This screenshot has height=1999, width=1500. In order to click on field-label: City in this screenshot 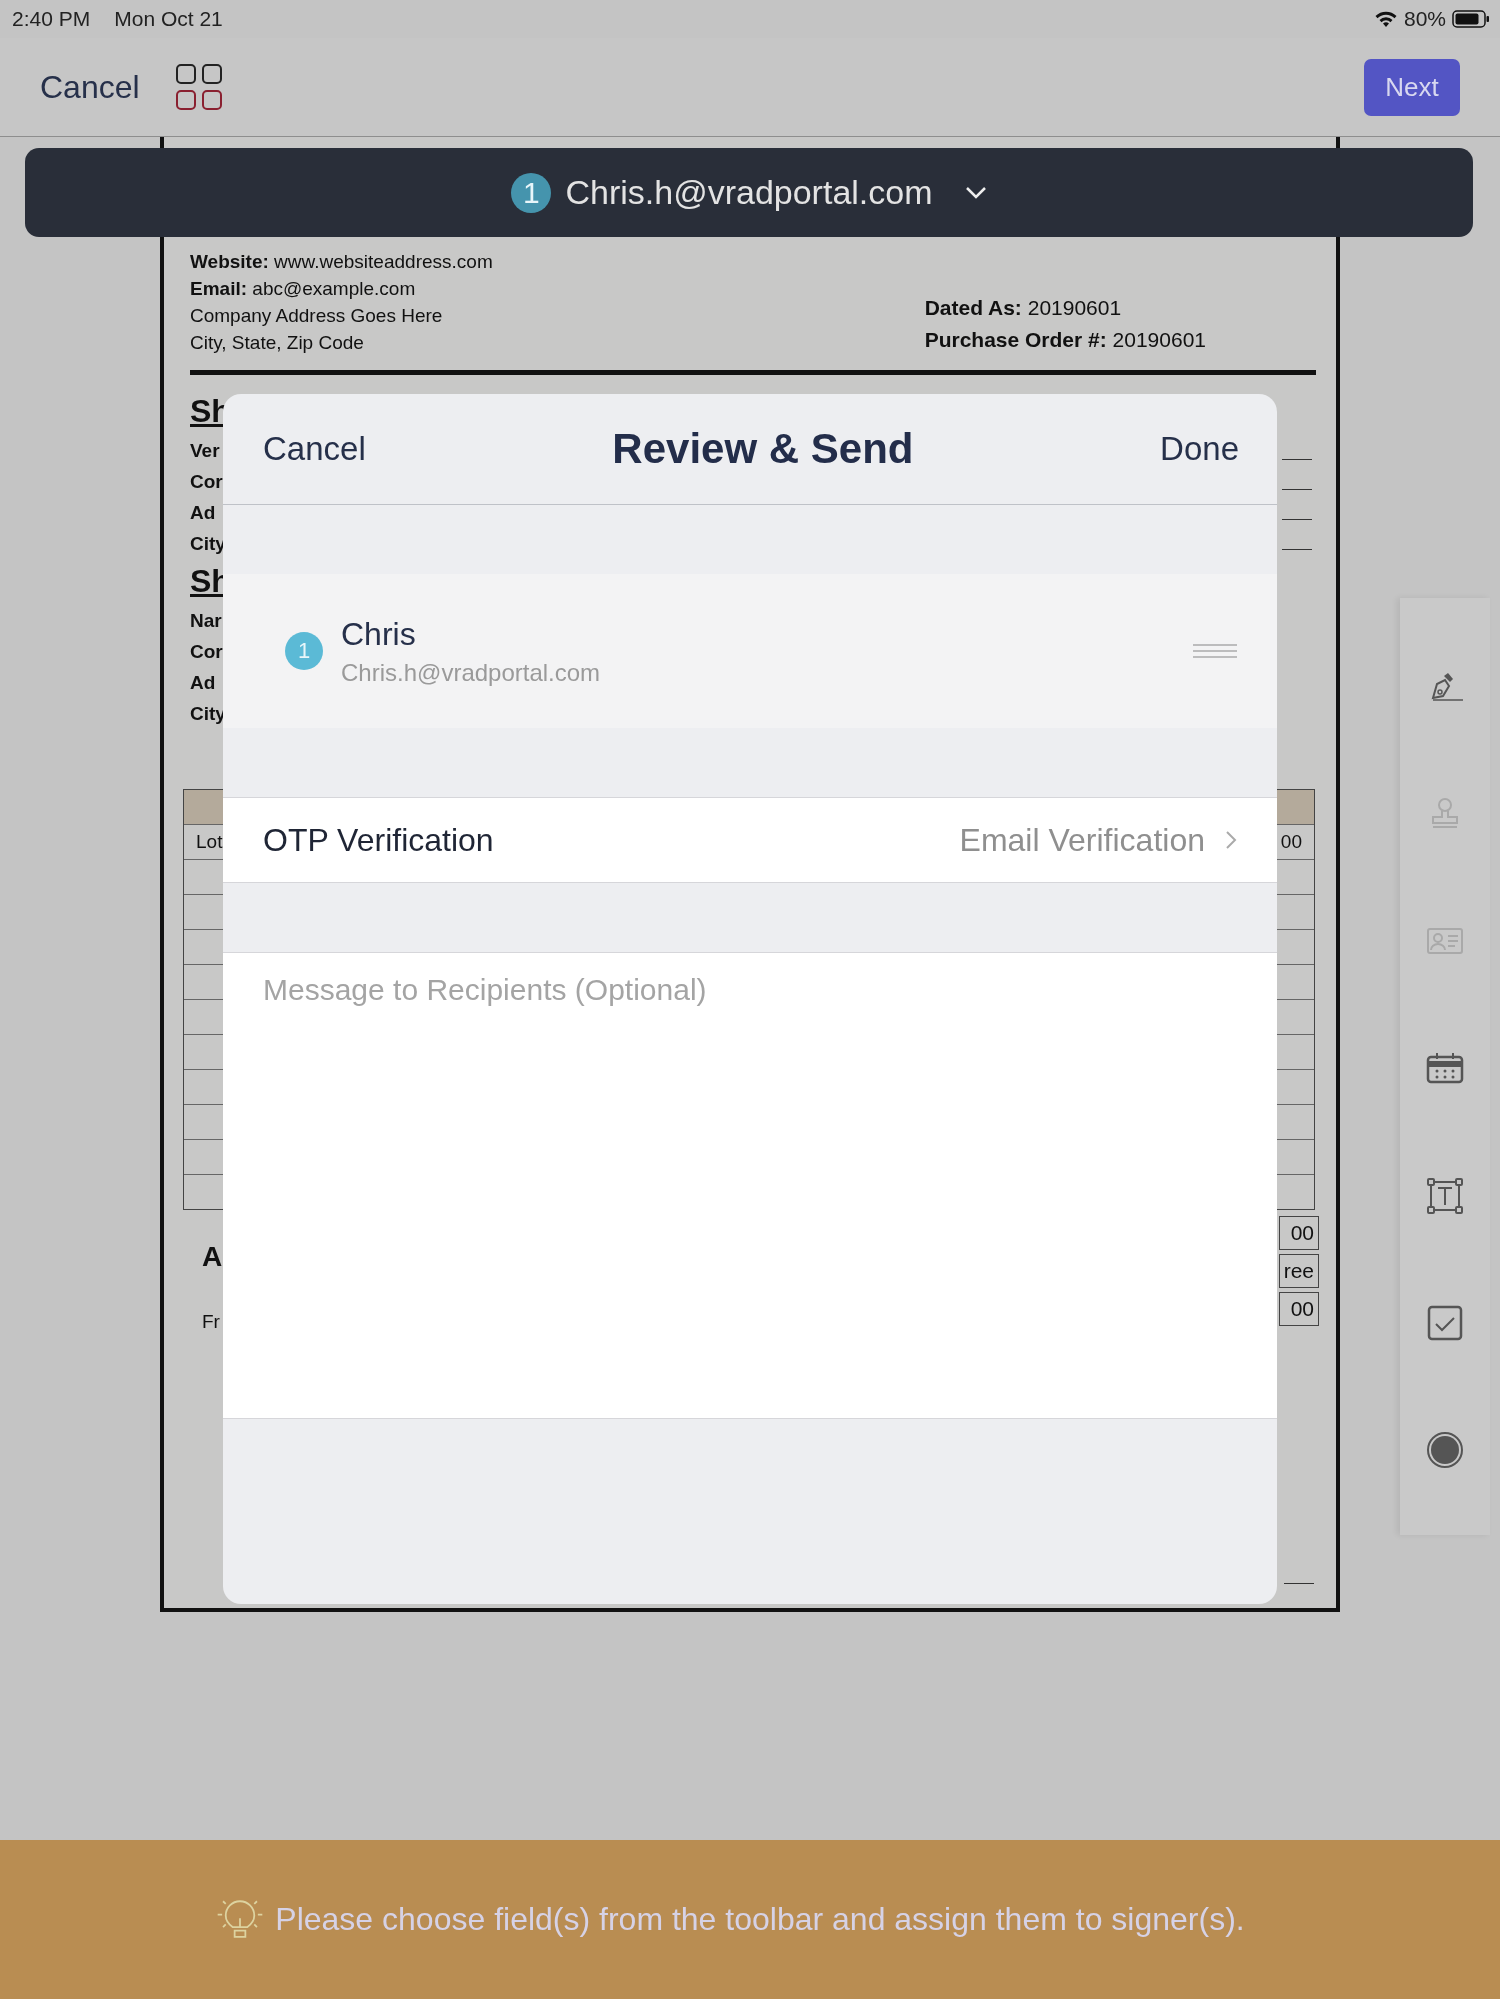, I will do `click(208, 544)`.